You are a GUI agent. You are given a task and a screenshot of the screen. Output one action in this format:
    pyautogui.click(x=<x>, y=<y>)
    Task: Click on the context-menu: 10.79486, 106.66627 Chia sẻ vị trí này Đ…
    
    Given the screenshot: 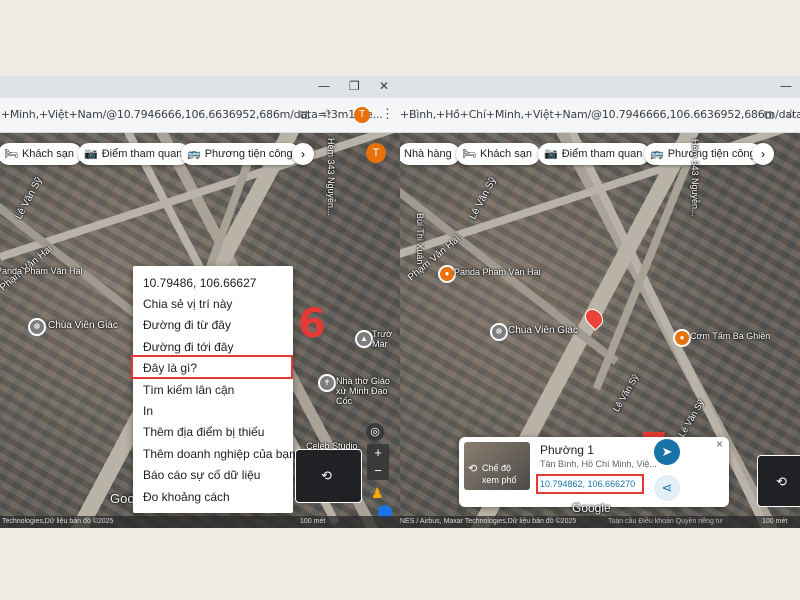 What is the action you would take?
    pyautogui.click(x=213, y=389)
    